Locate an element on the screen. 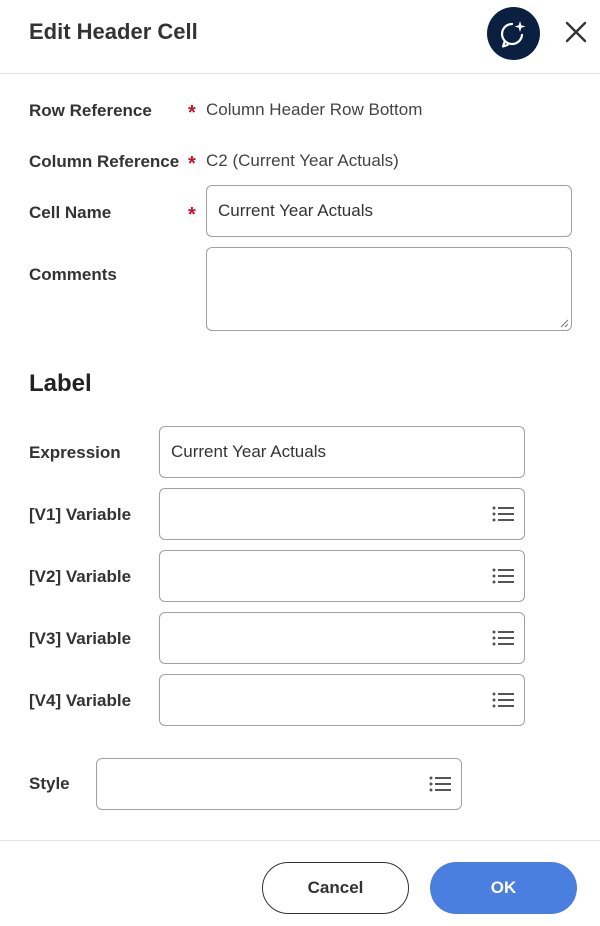  row-reference-value: Column Header Row Bottom is located at coordinates (314, 109).